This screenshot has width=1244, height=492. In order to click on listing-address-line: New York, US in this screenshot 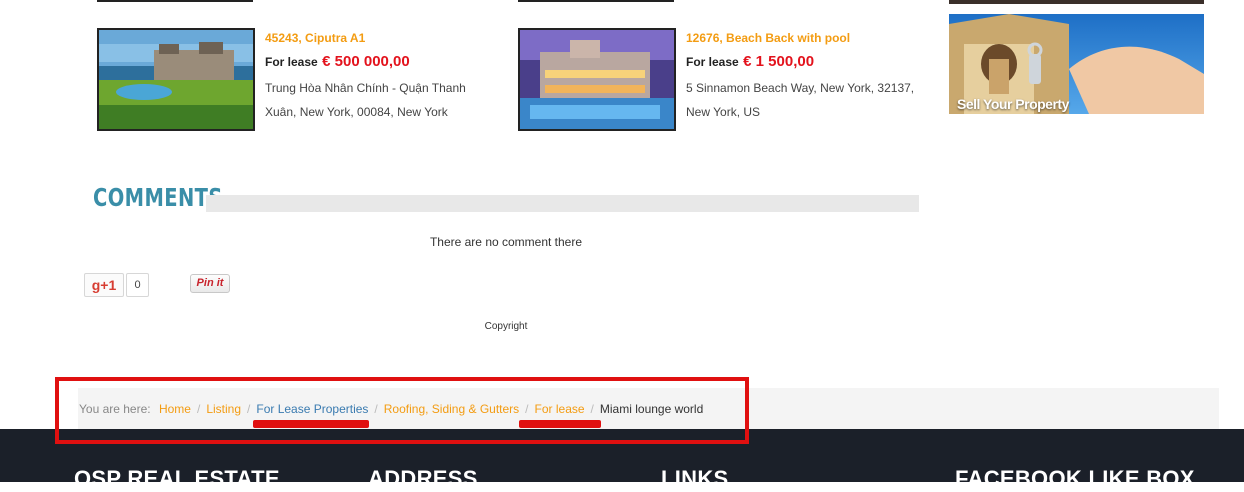, I will do `click(723, 112)`.